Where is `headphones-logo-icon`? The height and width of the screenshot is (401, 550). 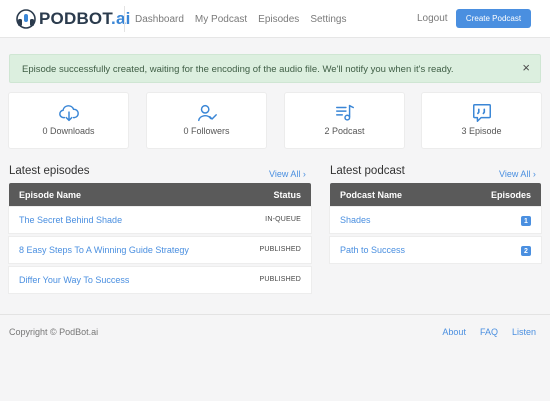 headphones-logo-icon is located at coordinates (26, 19).